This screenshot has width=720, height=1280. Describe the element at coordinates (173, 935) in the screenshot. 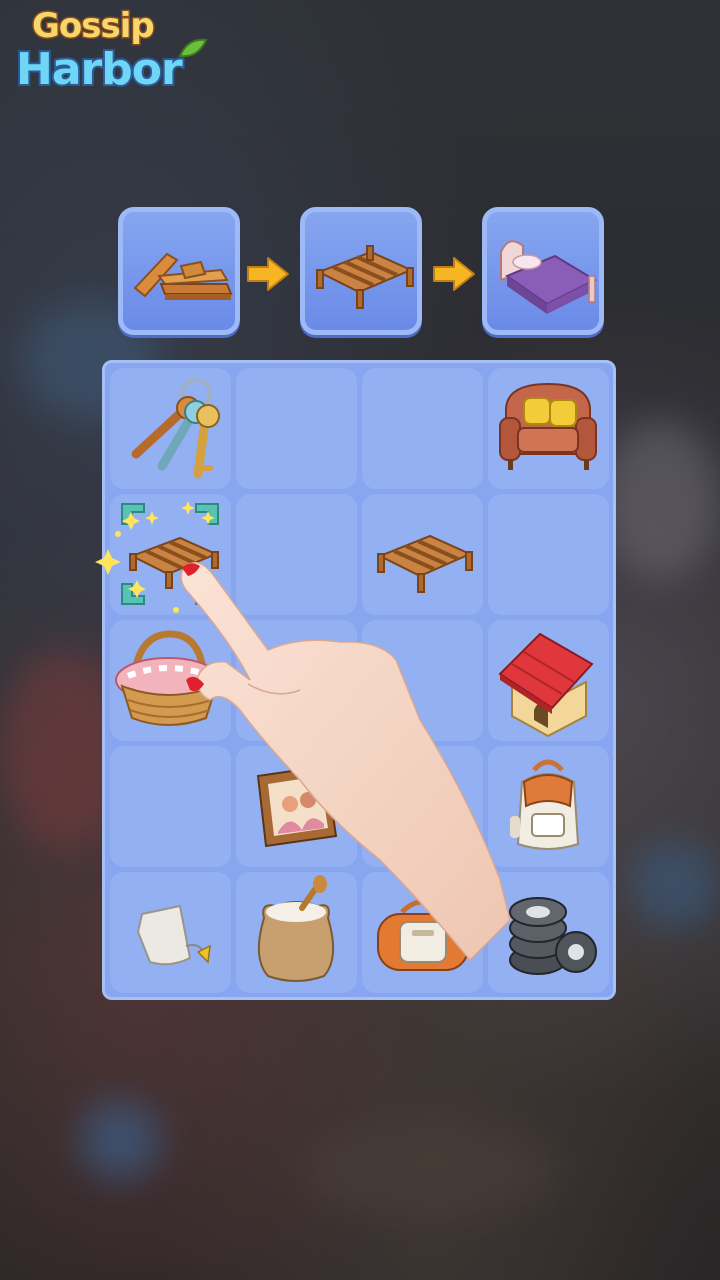

I see `tea-bag-icon` at that location.